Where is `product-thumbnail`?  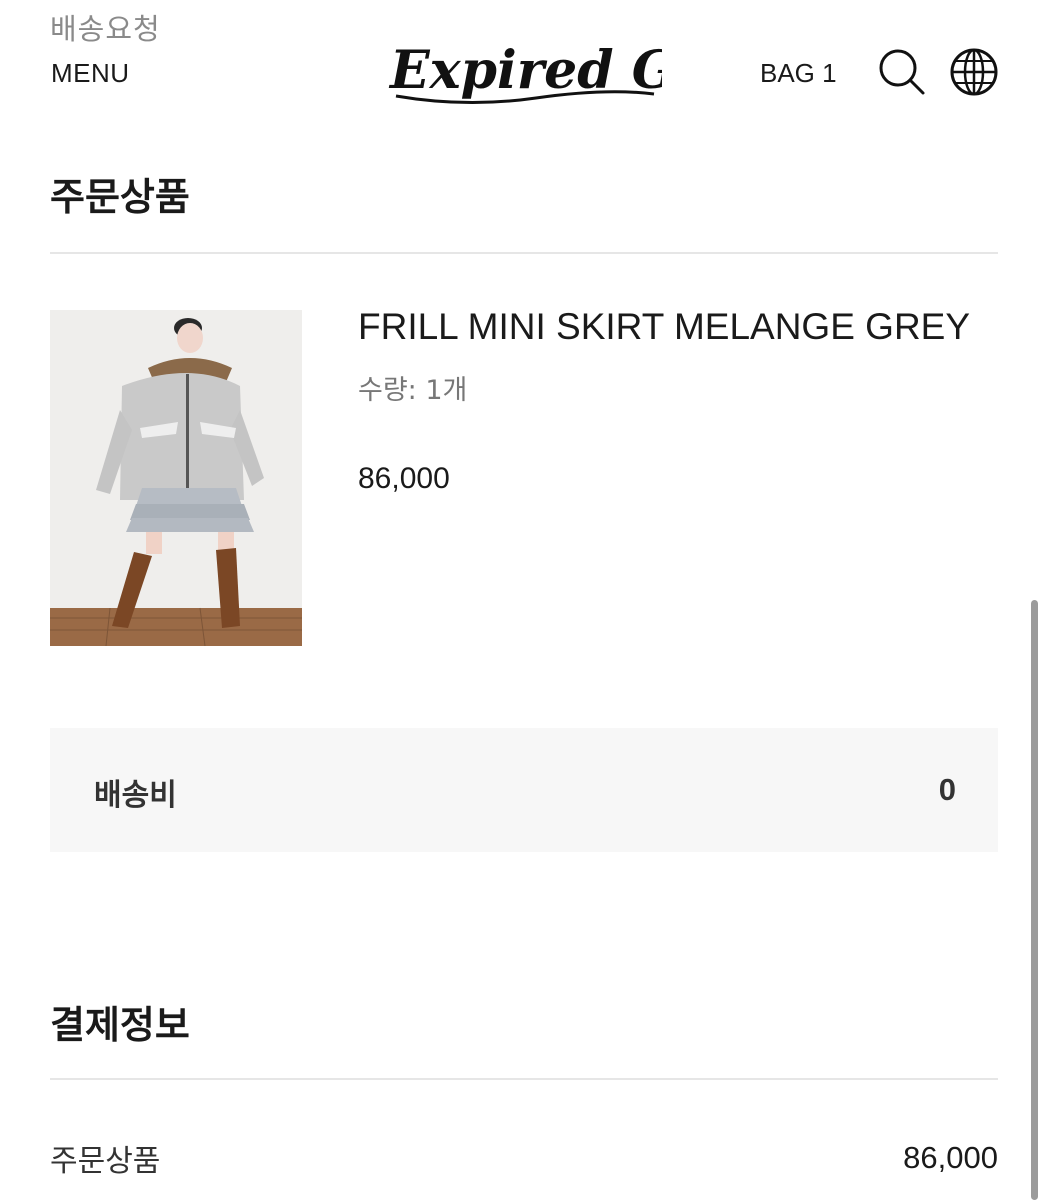 product-thumbnail is located at coordinates (176, 478).